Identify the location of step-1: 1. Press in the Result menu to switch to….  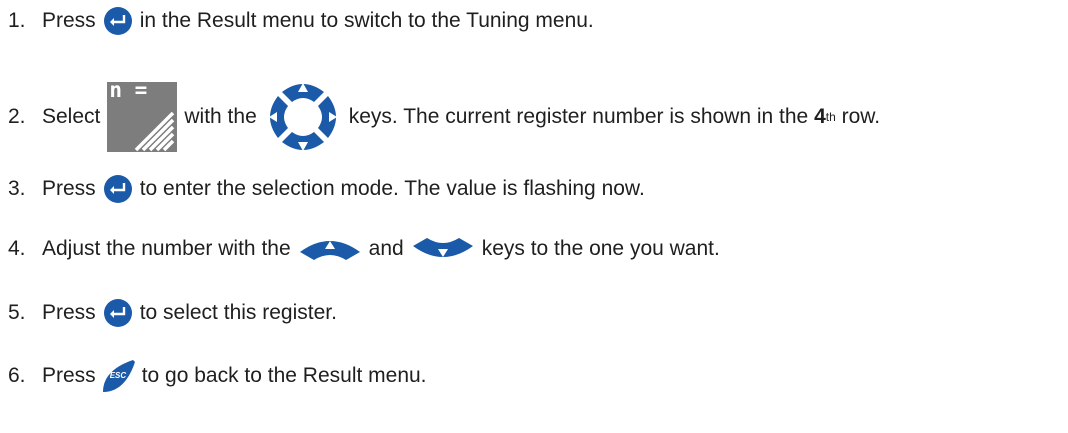
(301, 21).